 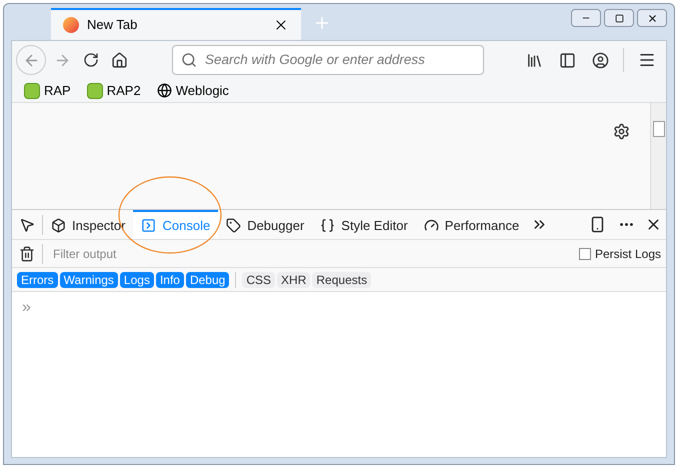 What do you see at coordinates (91, 60) in the screenshot?
I see `reload-icon` at bounding box center [91, 60].